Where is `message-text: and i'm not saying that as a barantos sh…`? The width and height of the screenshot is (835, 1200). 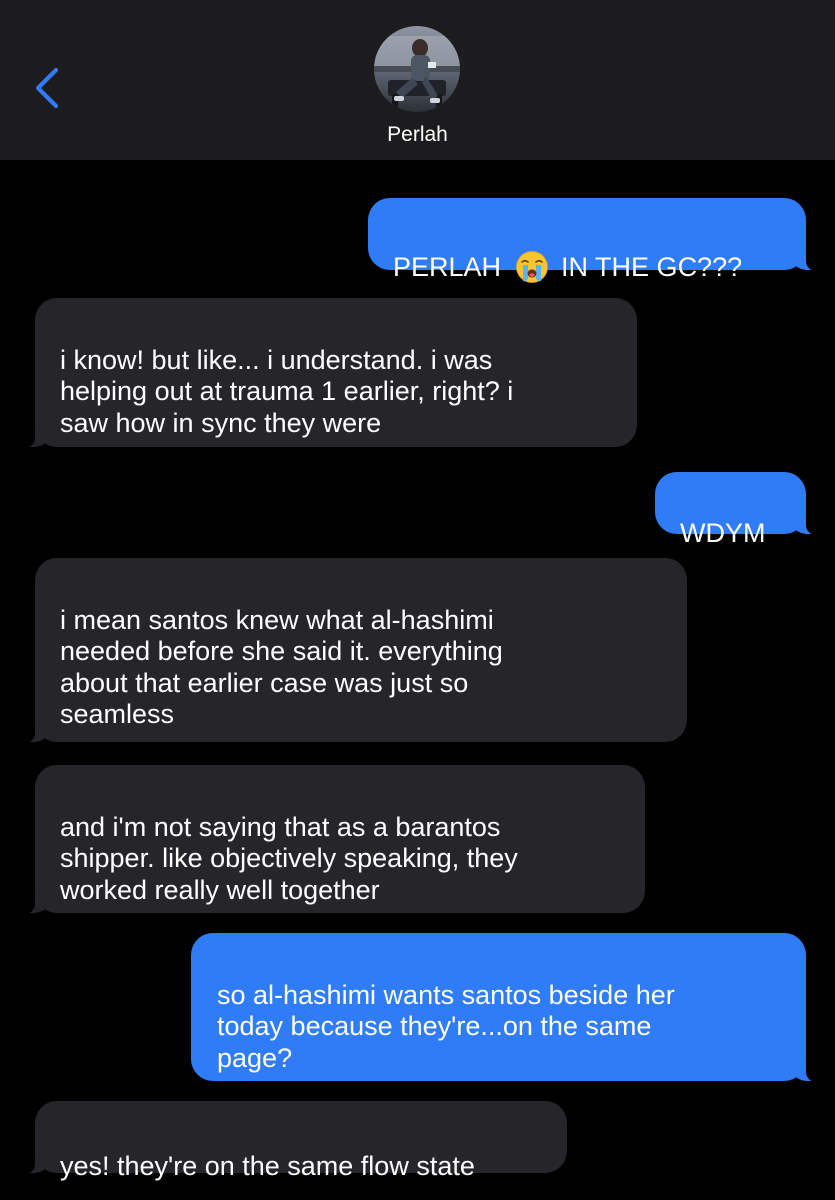
message-text: and i'm not saying that as a barantos sh… is located at coordinates (289, 858).